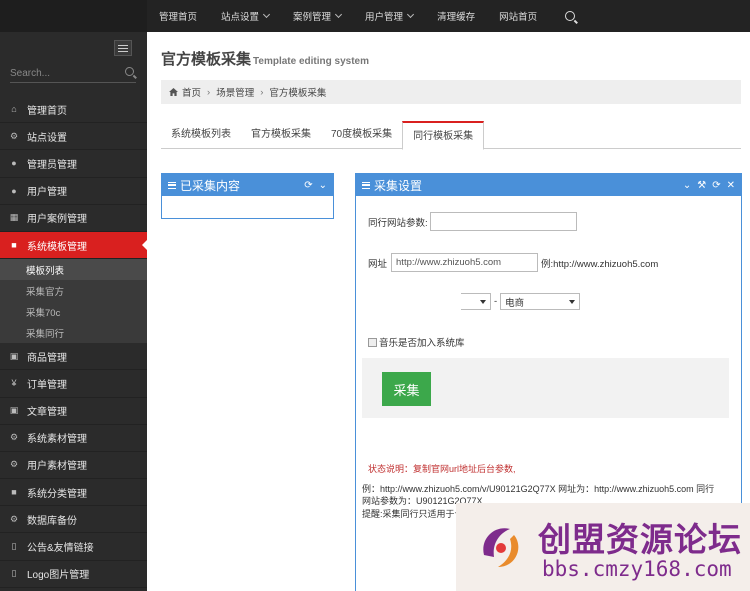  Describe the element at coordinates (52, 165) in the screenshot. I see `sidebar-item-label: 管理员管理` at that location.